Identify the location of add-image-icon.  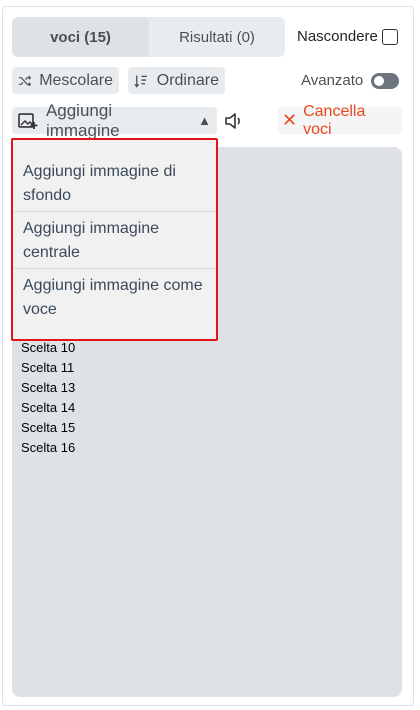
(28, 120).